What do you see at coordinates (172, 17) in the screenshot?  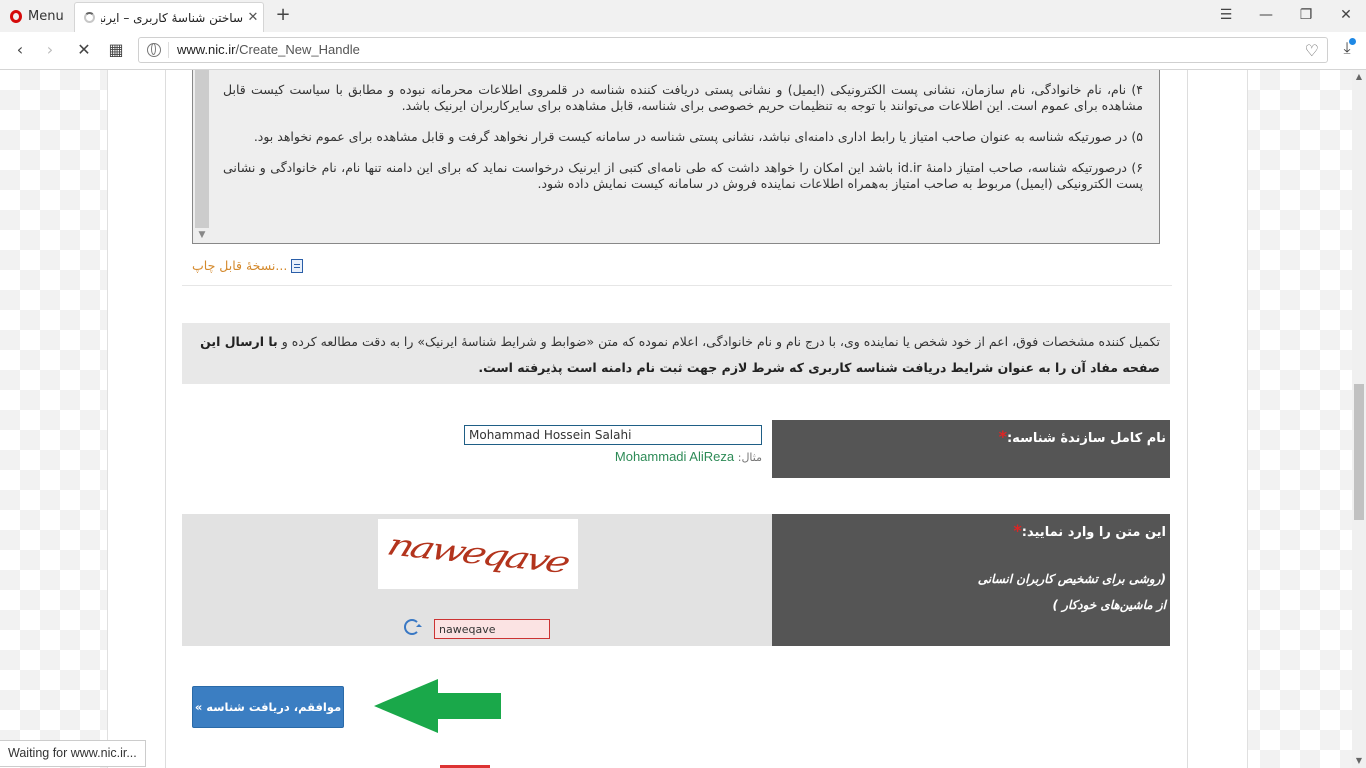 I see `tab-title: ساختن شناسهٔ کاربری – ایرنیک` at bounding box center [172, 17].